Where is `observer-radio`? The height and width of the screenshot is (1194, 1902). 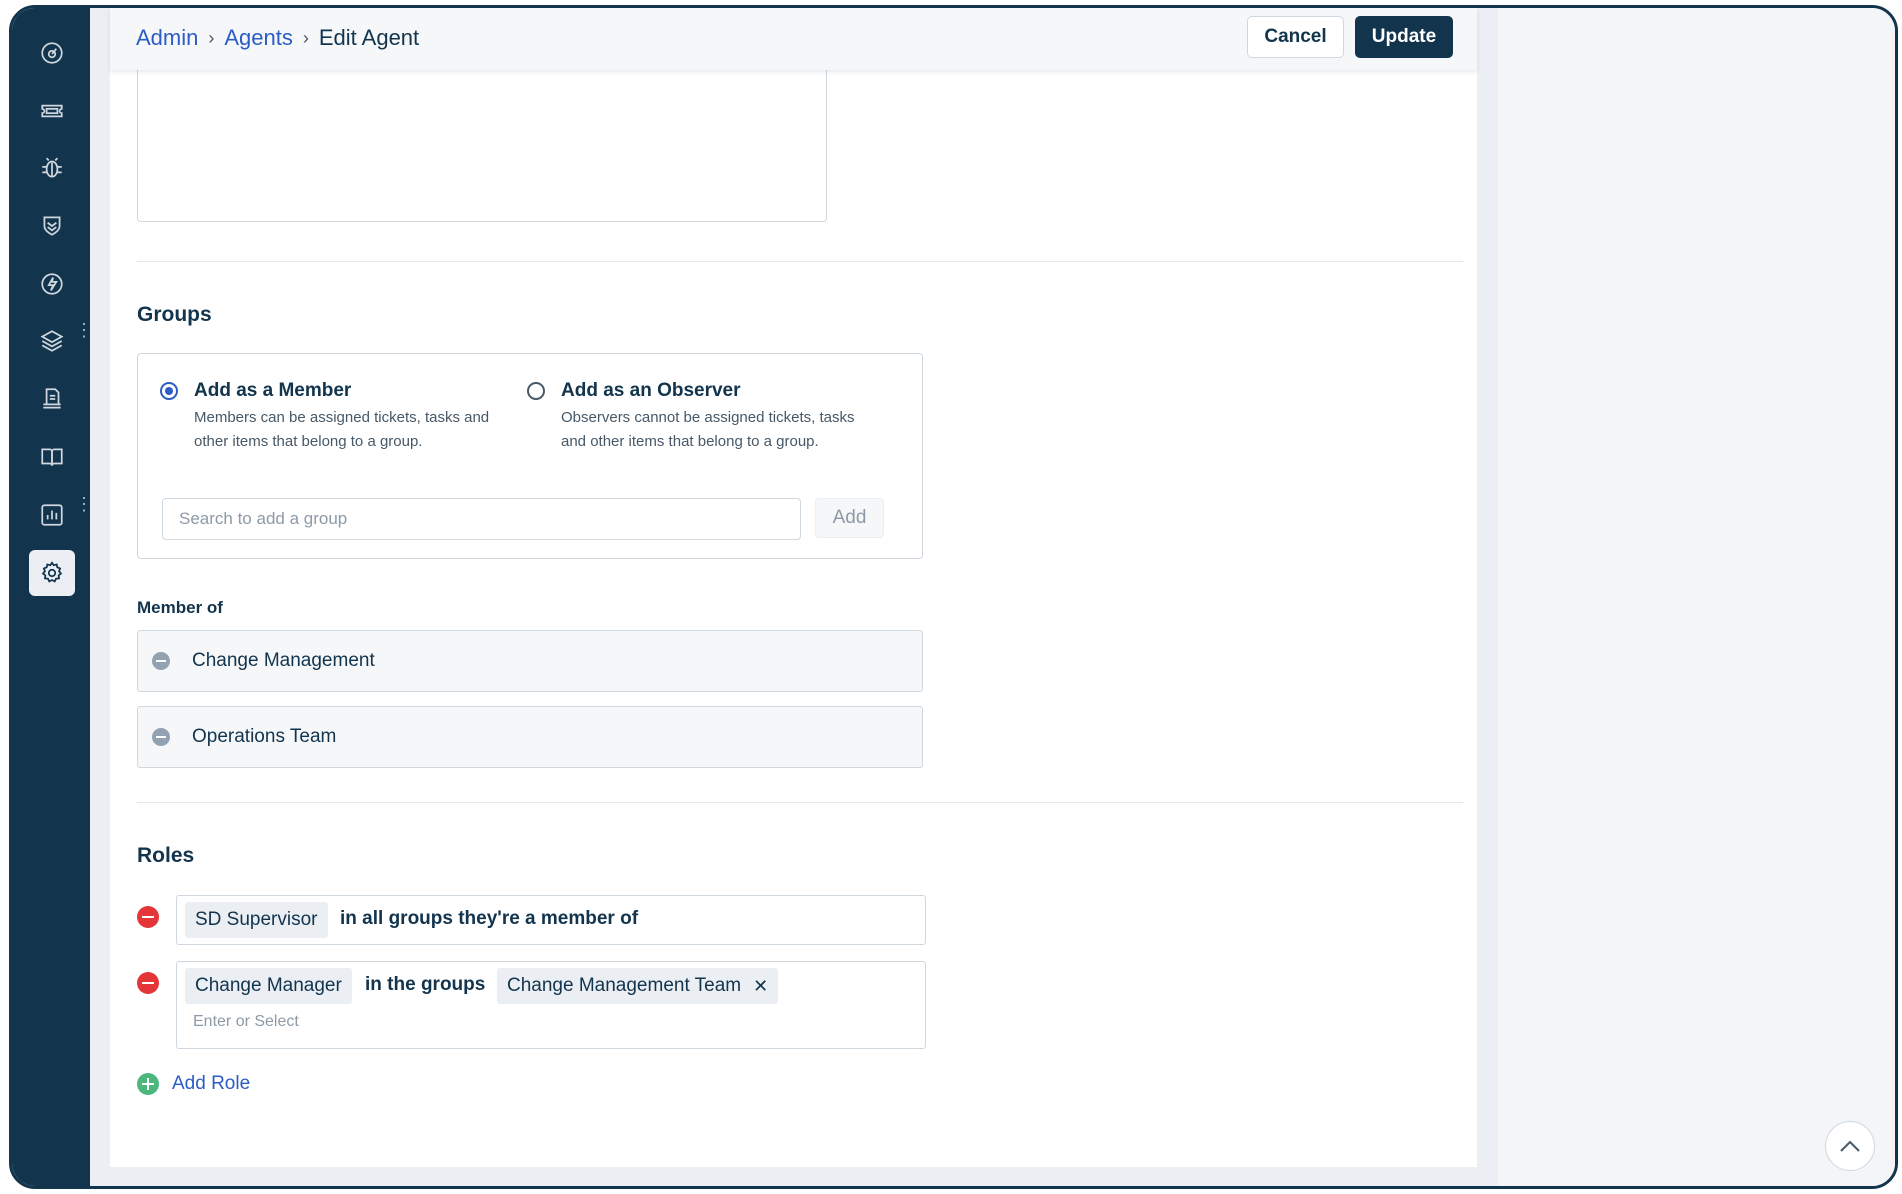
observer-radio is located at coordinates (536, 391).